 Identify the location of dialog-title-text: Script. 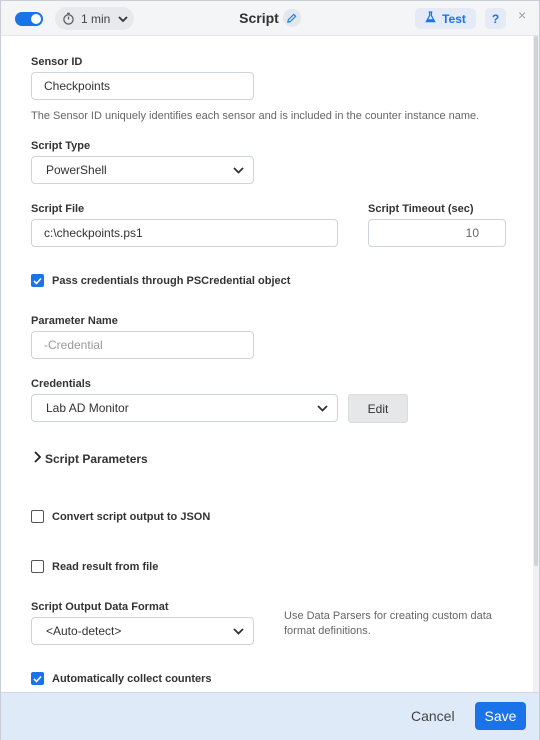
(259, 18).